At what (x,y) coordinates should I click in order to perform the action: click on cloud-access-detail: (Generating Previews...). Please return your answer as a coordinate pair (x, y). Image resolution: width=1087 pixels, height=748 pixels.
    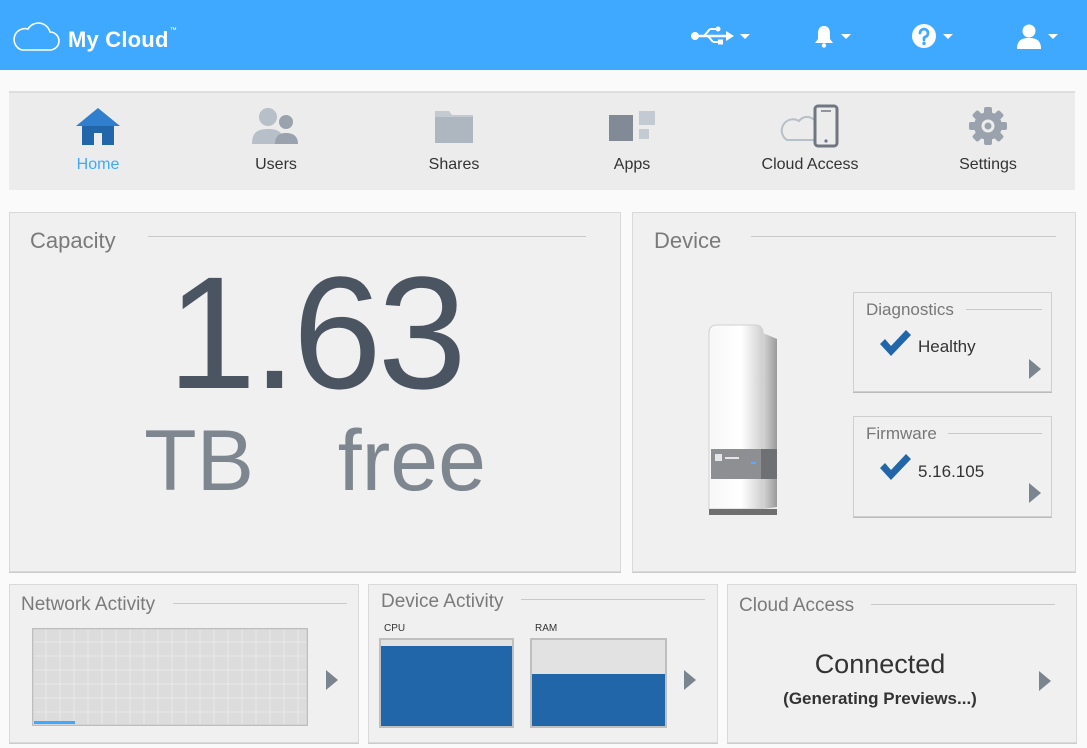
    Looking at the image, I should click on (880, 698).